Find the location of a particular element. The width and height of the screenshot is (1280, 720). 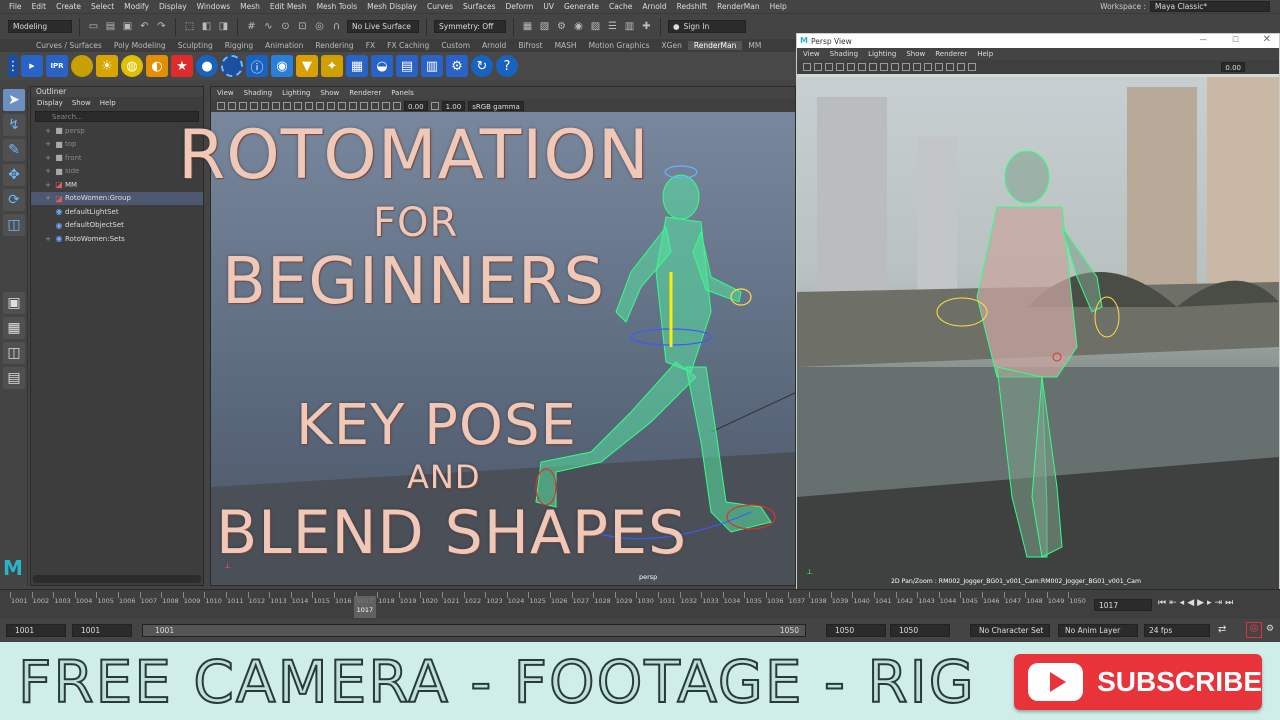

film-gate-icon is located at coordinates (972, 67).